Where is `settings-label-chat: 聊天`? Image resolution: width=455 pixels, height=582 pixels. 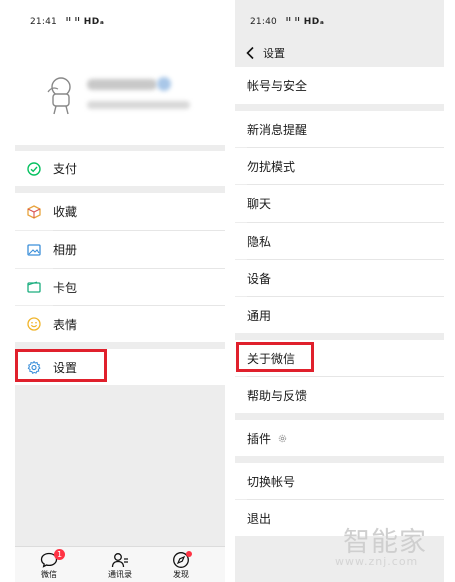 settings-label-chat: 聊天 is located at coordinates (259, 204).